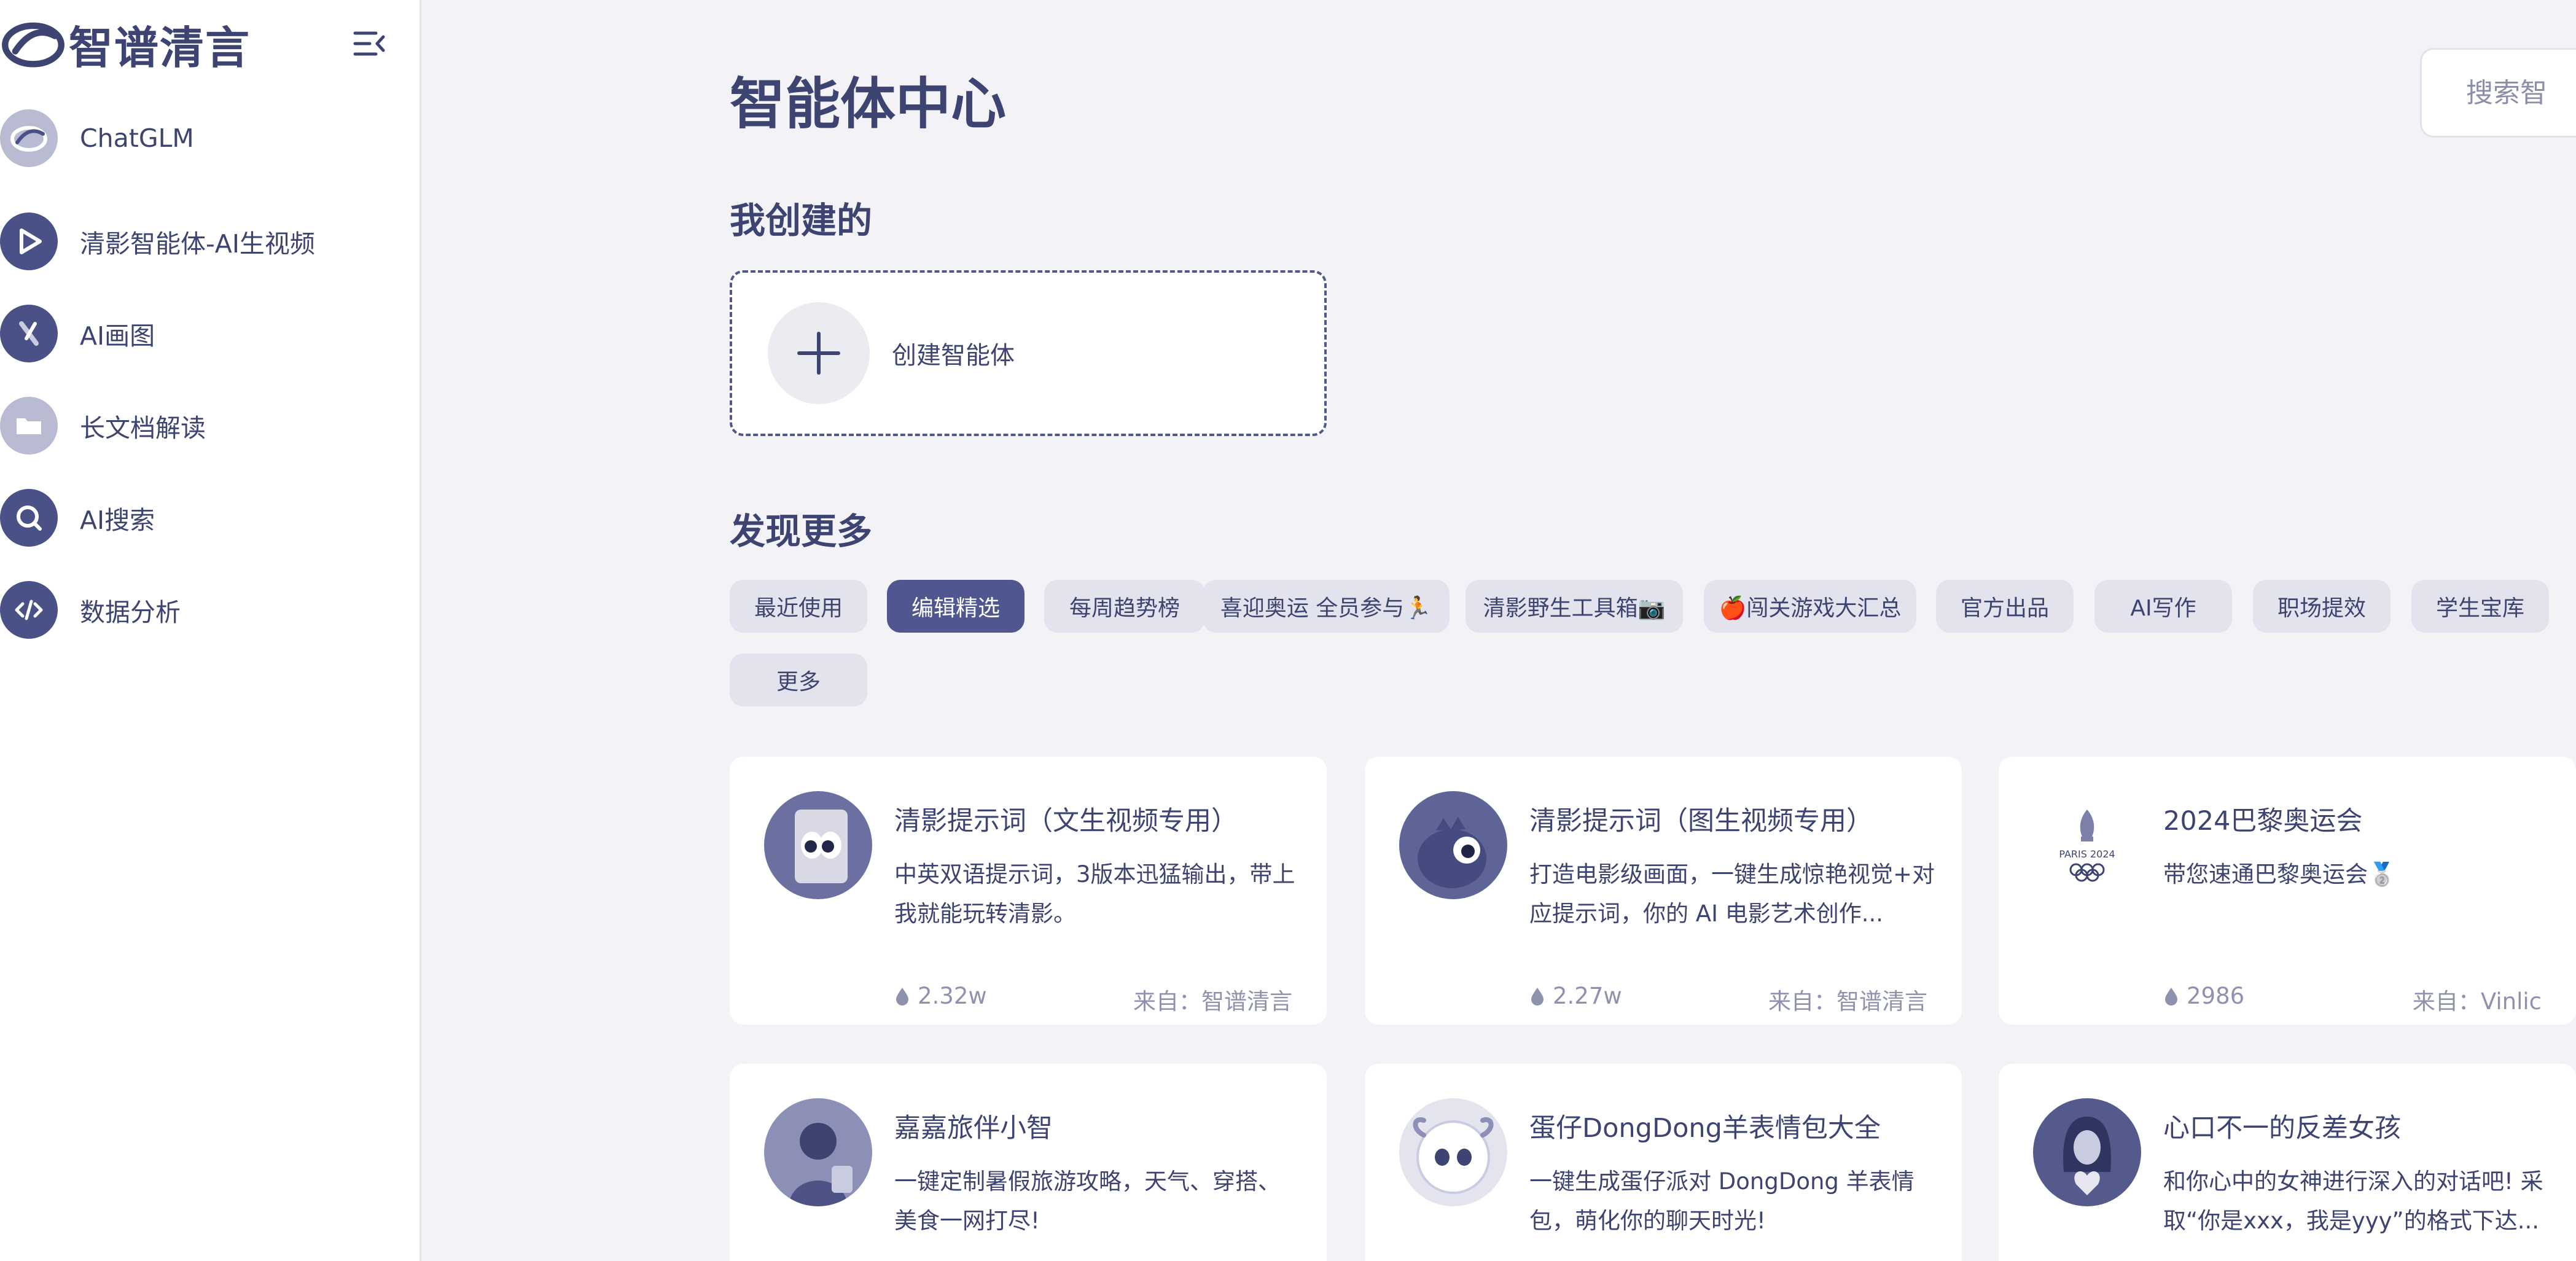 The image size is (2576, 1261). Describe the element at coordinates (210, 138) in the screenshot. I see `sidebar-item-chatglm: ChatGLM` at that location.